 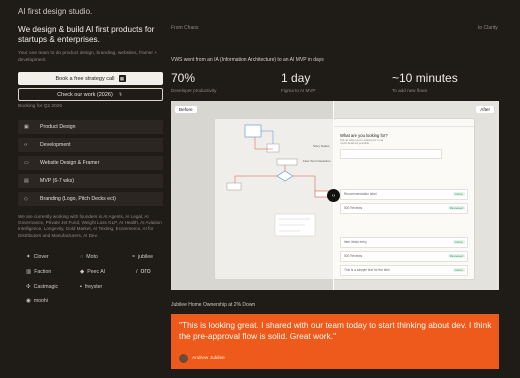 I want to click on check-work-label: Check our work (2026), so click(x=85, y=94).